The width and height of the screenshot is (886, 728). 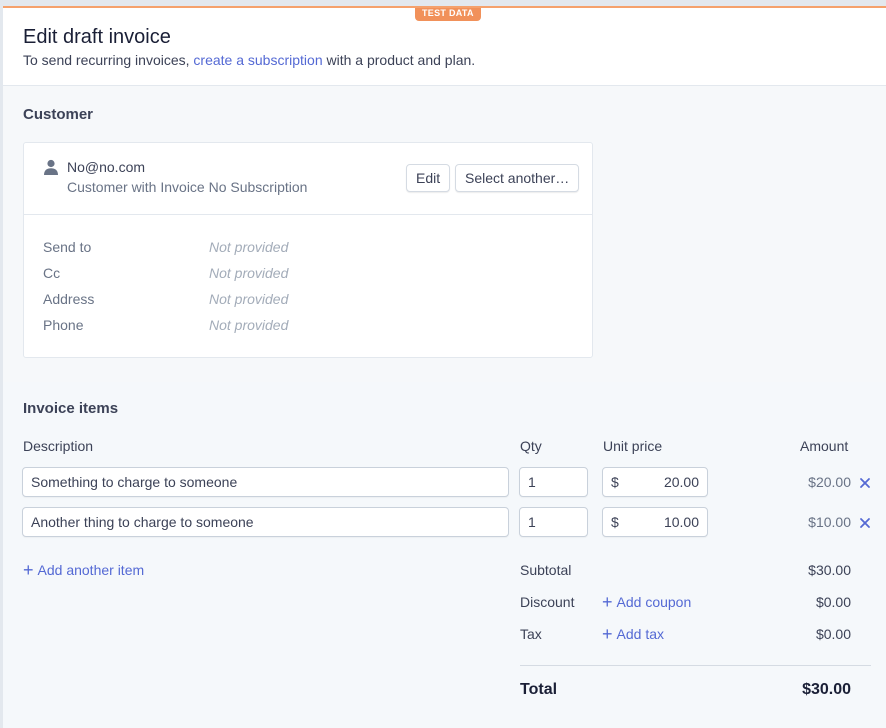 I want to click on discount-label: Discount, so click(x=547, y=602).